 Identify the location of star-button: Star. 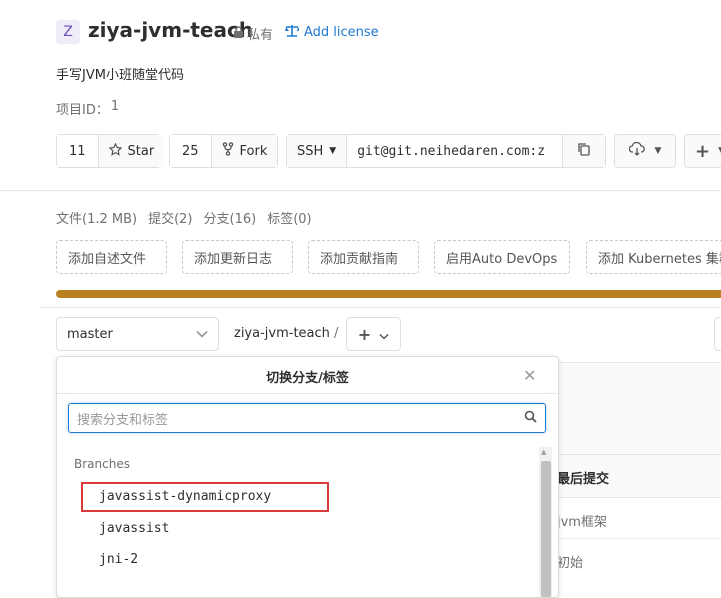
(131, 151).